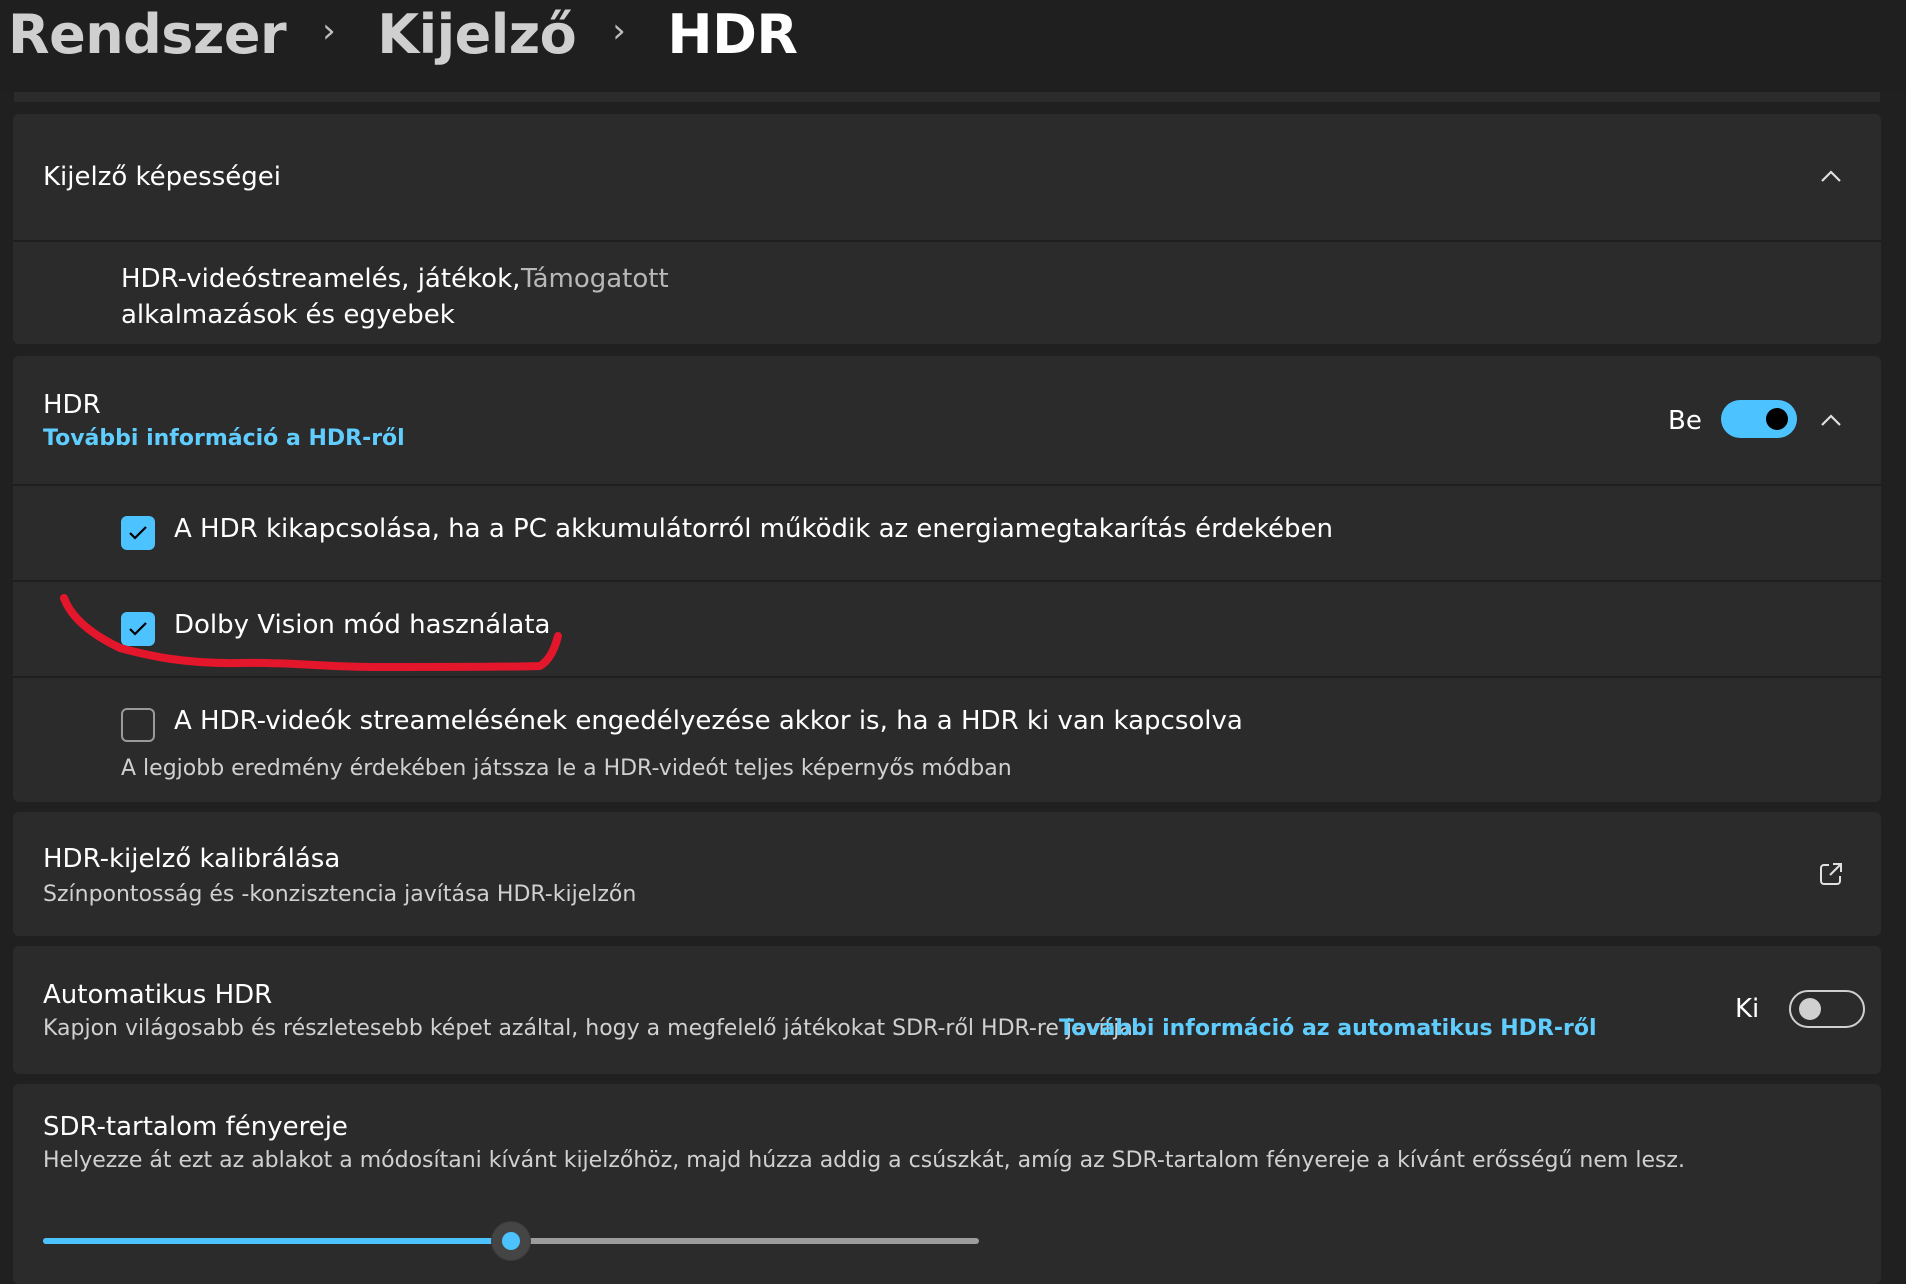 The image size is (1906, 1284). What do you see at coordinates (158, 995) in the screenshot?
I see `auto-hdr-title: Automatikus HDR` at bounding box center [158, 995].